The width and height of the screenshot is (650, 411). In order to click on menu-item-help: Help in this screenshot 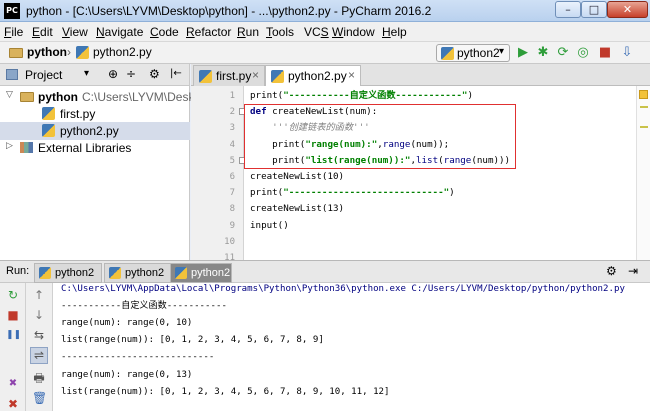, I will do `click(394, 32)`.